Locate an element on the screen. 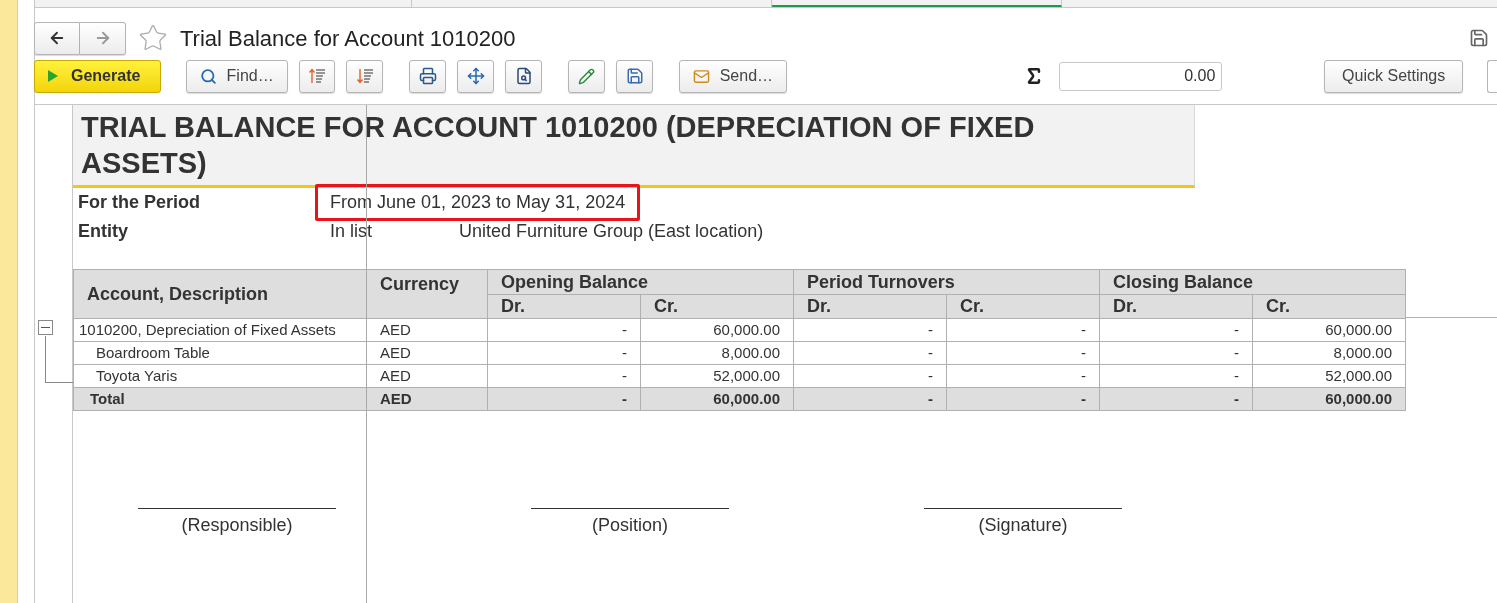  sum-field: 0.00 is located at coordinates (1140, 76).